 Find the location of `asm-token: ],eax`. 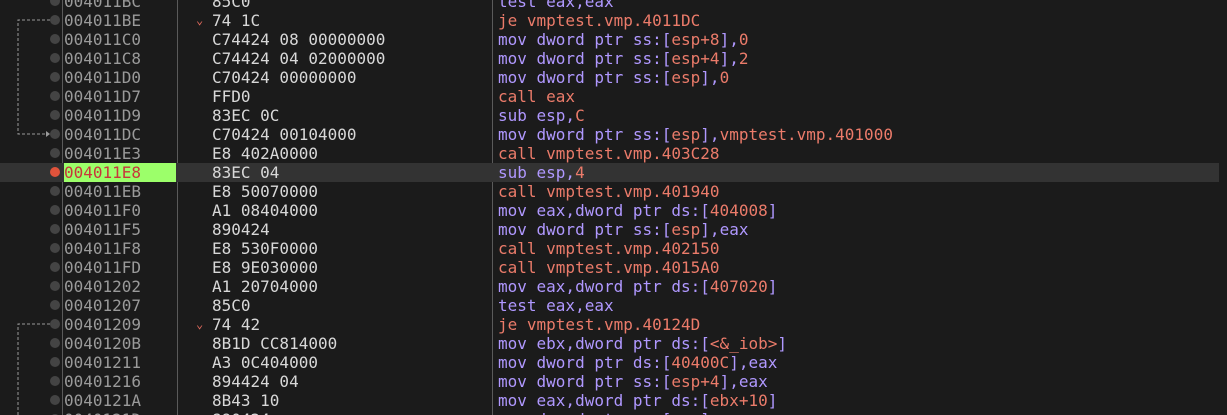

asm-token: ],eax is located at coordinates (753, 362).